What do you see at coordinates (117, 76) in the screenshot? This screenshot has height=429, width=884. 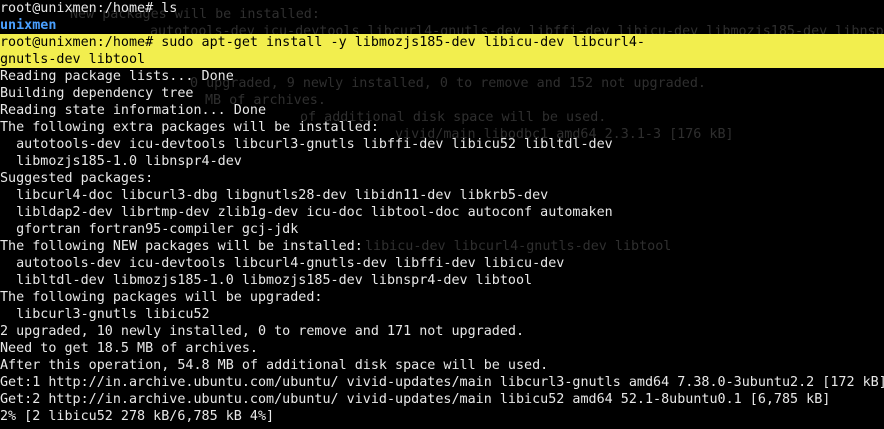 I see `terminal-line: Reading package lists... Done` at bounding box center [117, 76].